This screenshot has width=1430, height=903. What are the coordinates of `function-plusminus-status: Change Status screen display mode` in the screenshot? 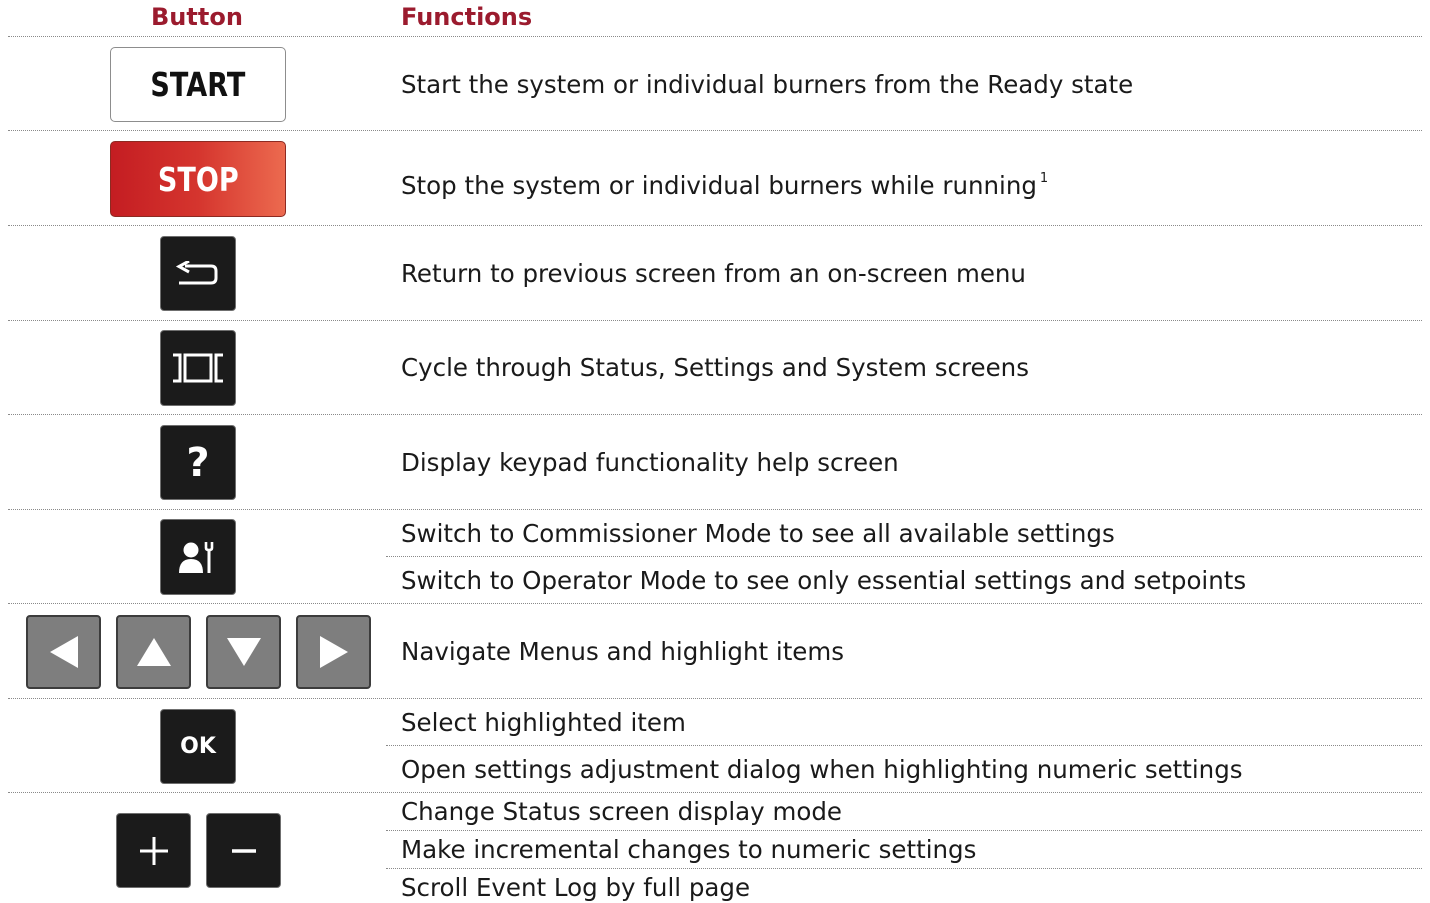 It's located at (621, 811).